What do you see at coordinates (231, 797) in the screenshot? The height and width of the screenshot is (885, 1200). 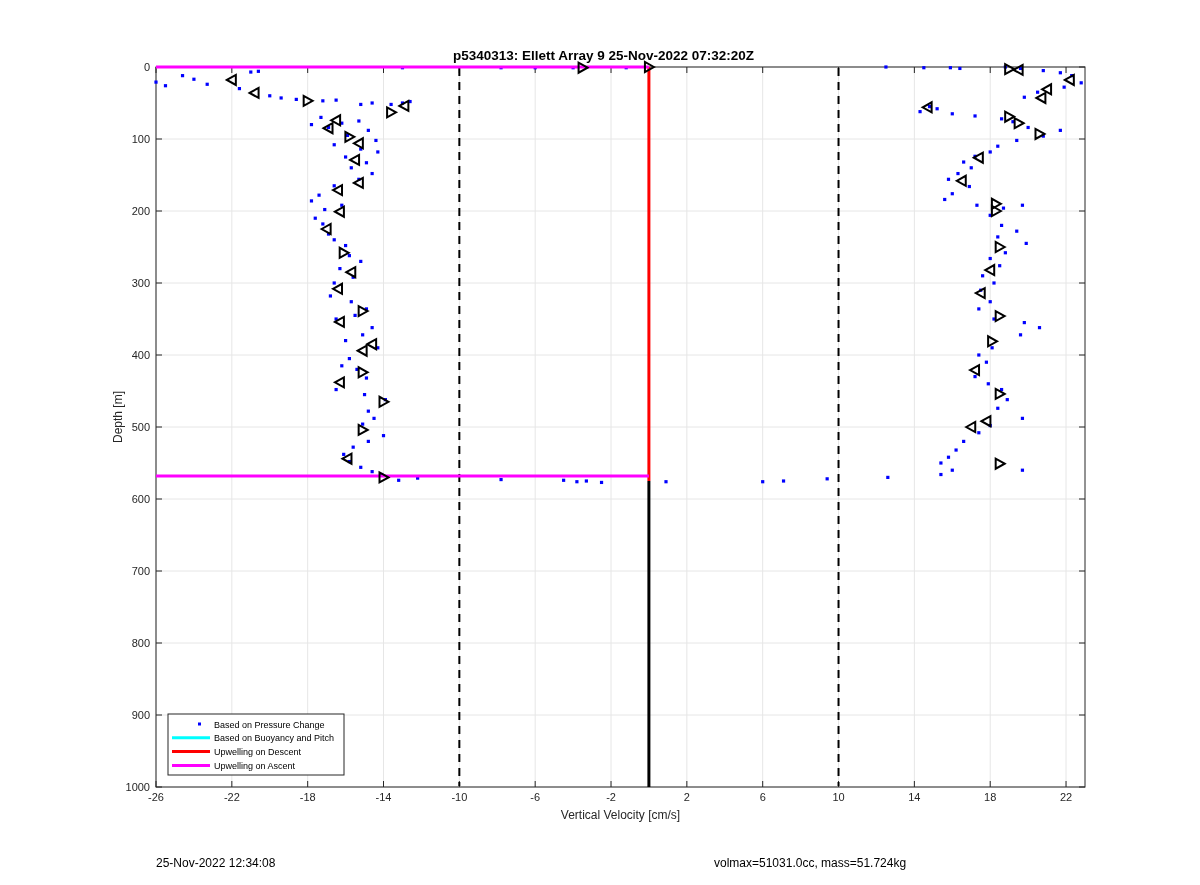 I see `tick-label: -22` at bounding box center [231, 797].